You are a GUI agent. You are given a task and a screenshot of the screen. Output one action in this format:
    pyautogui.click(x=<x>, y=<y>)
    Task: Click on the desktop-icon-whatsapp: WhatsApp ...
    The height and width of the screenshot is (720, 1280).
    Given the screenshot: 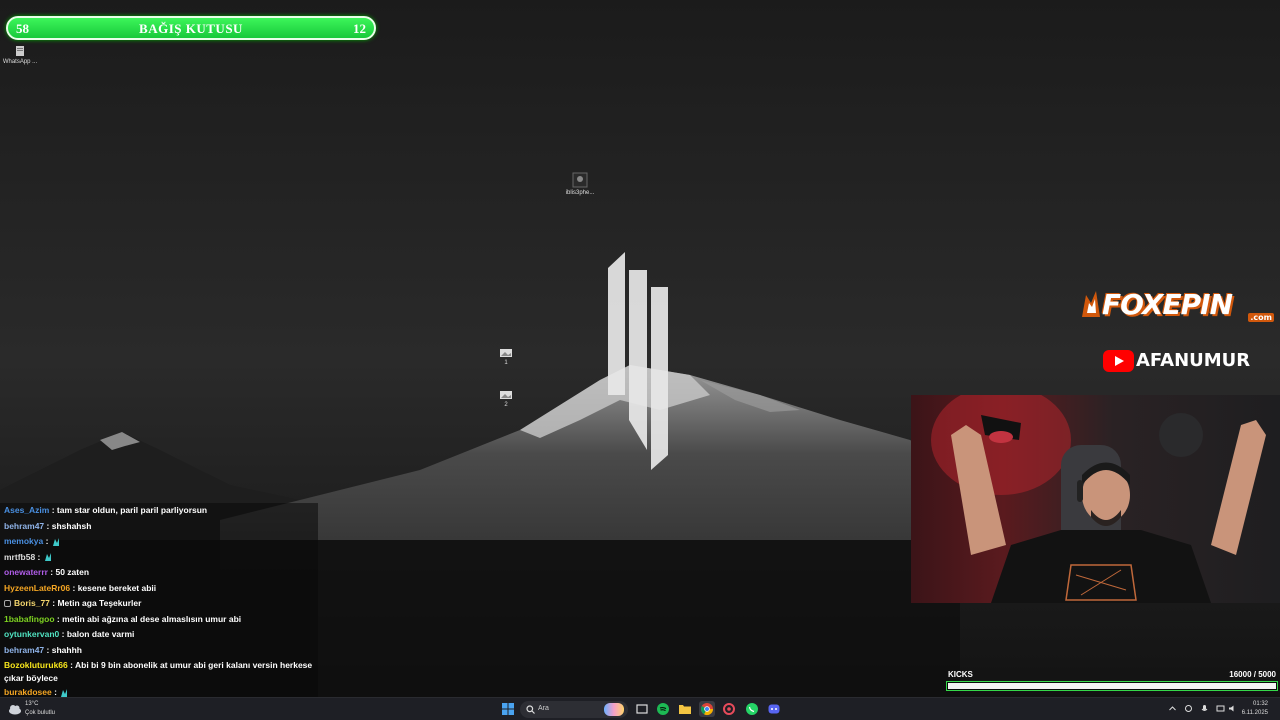 What is the action you would take?
    pyautogui.click(x=20, y=55)
    